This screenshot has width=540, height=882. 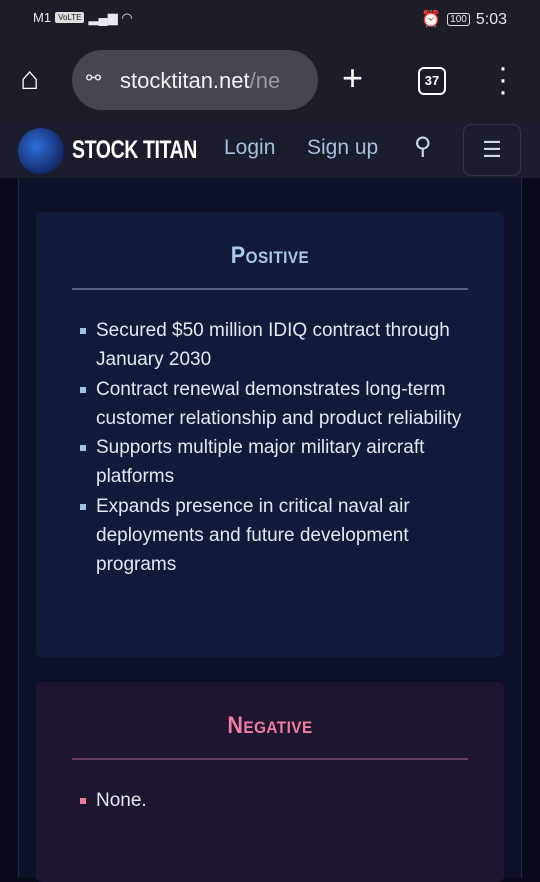 What do you see at coordinates (458, 19) in the screenshot?
I see `battery-icon: 100` at bounding box center [458, 19].